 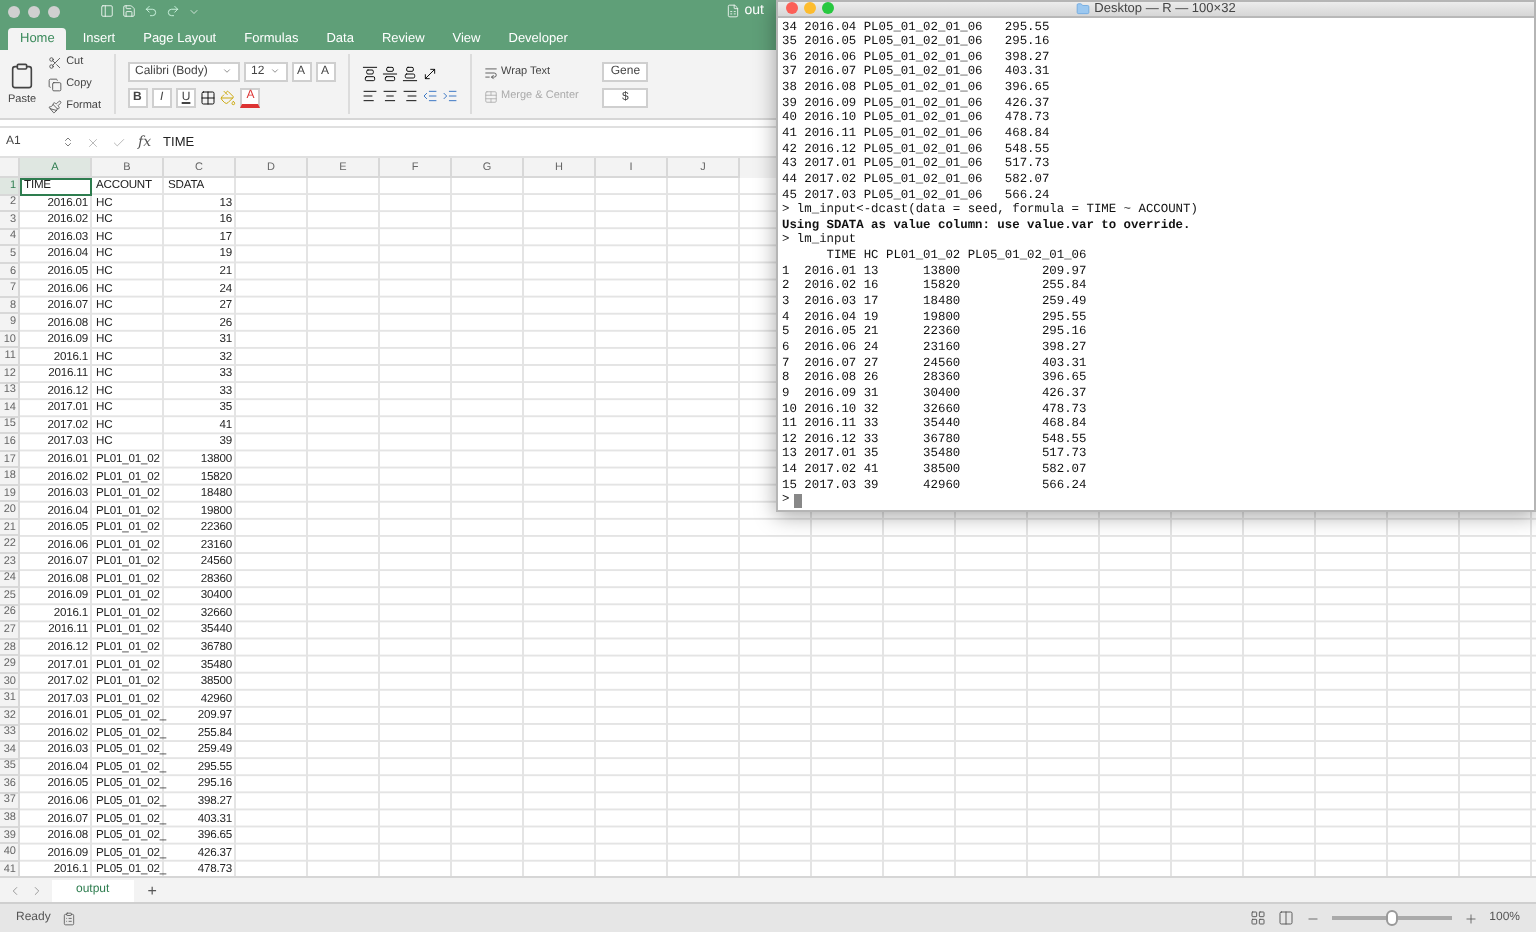 I want to click on next-sheet-icon, so click(x=37, y=890).